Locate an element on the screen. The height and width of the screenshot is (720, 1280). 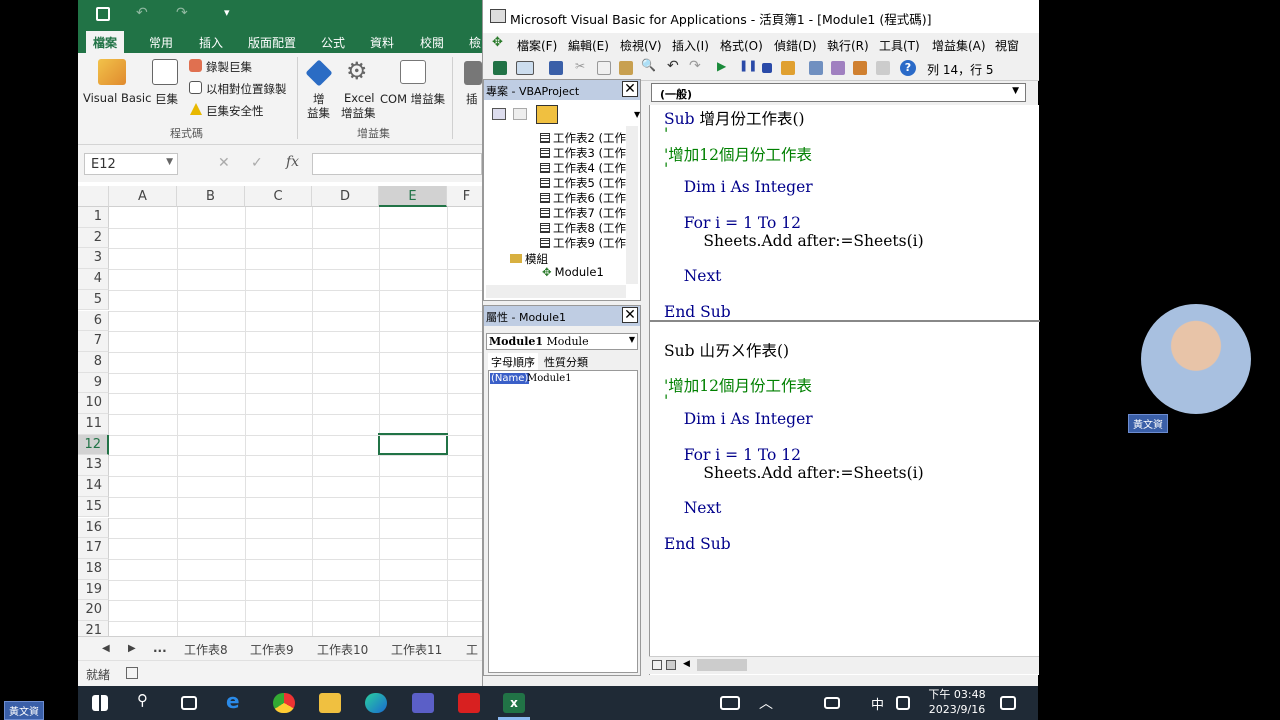
sheet-tab-8: 工作表8 is located at coordinates (206, 649).